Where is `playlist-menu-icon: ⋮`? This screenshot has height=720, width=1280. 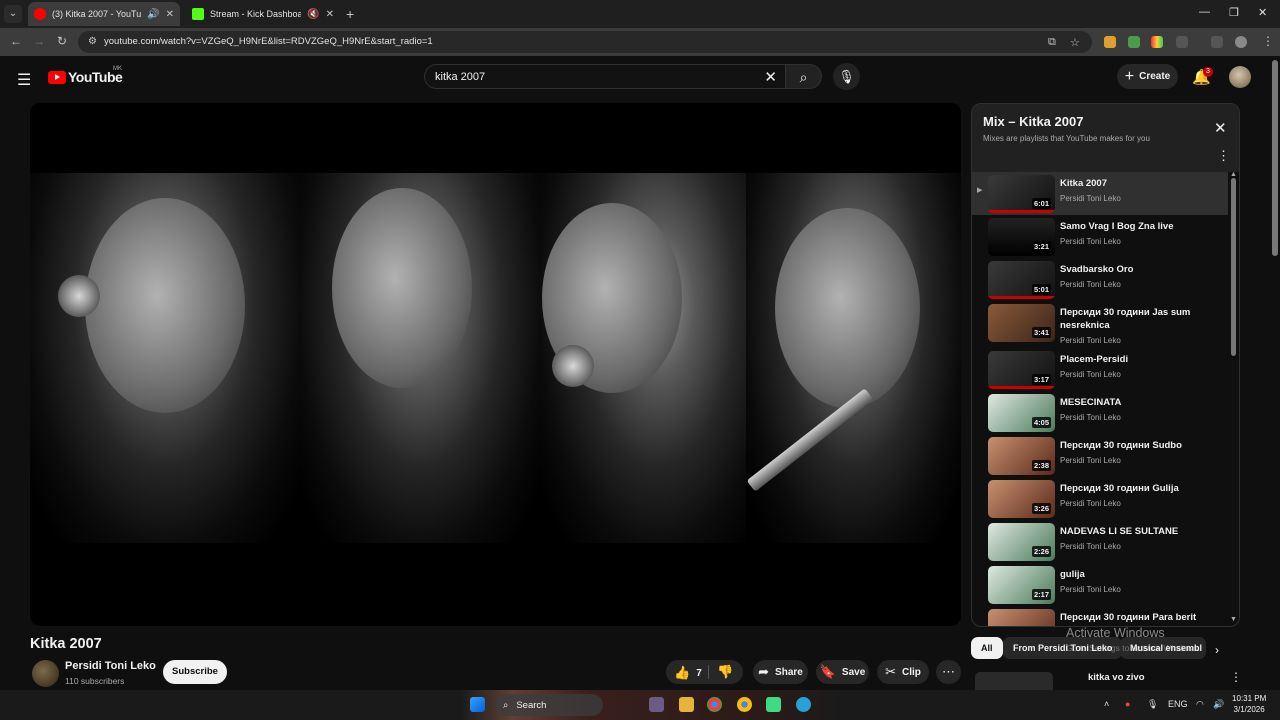
playlist-menu-icon: ⋮ is located at coordinates (1223, 156).